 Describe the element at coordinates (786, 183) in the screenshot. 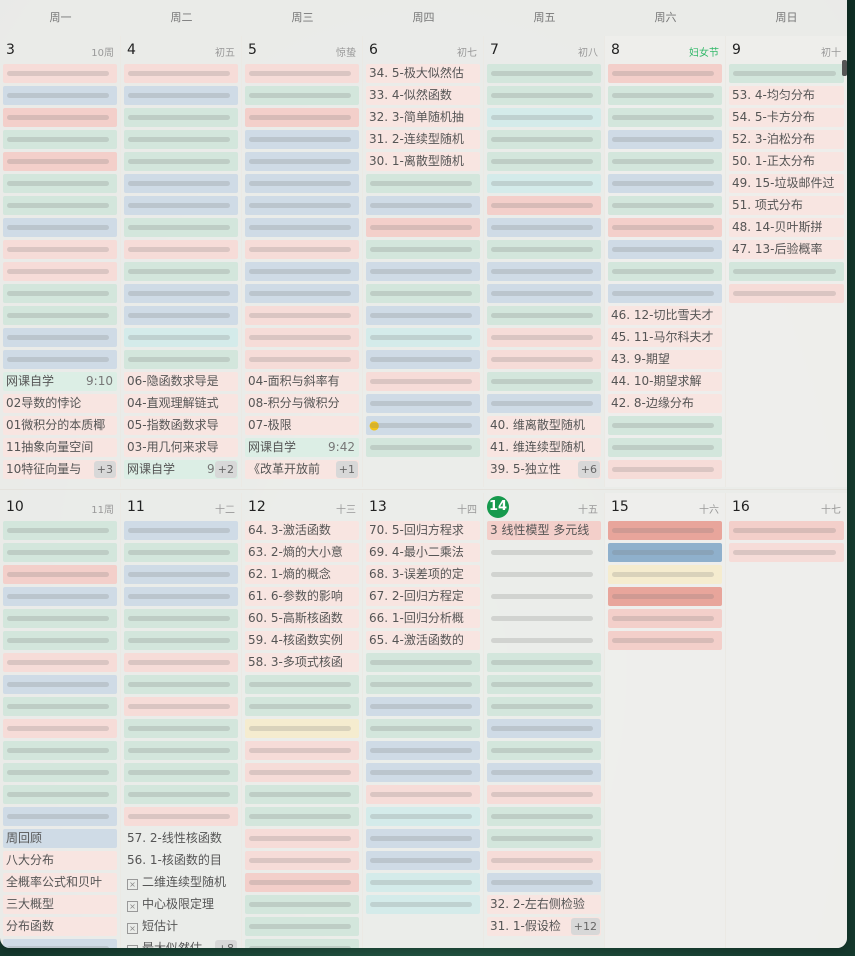

I see `event-item: 49. 15-垃圾邮件过` at that location.